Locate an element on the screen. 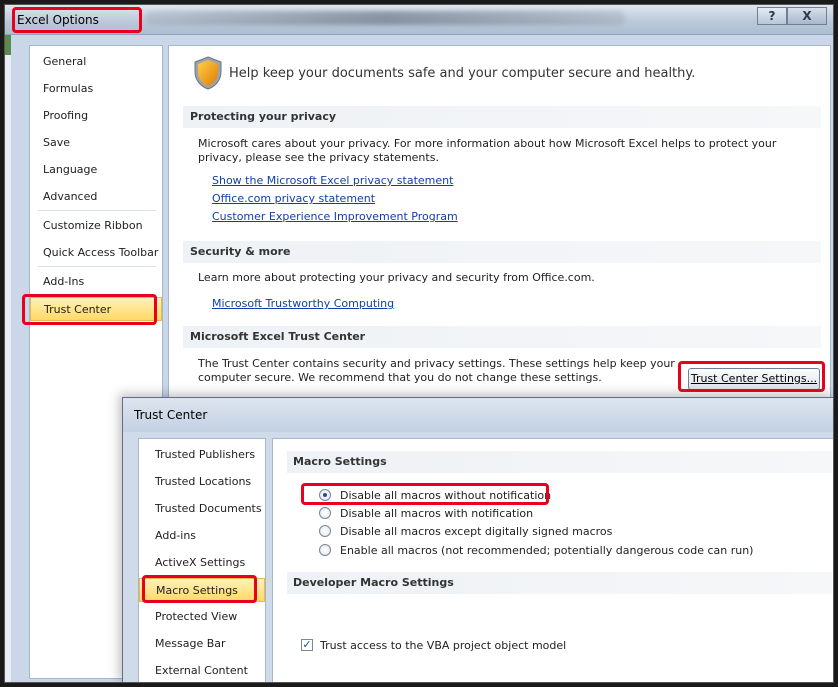 The image size is (838, 687). tc-nav-trusted-documents: Trusted Documents is located at coordinates (202, 509).